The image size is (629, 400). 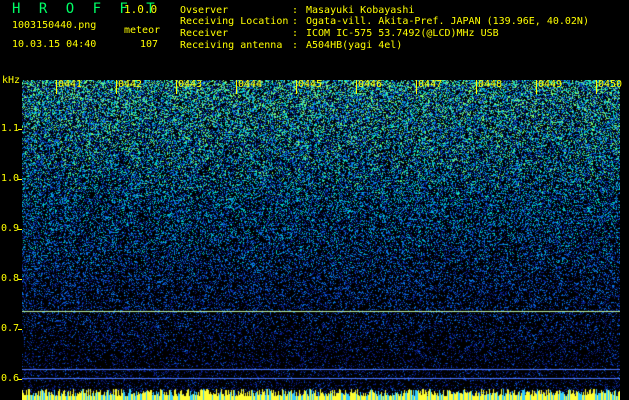 What do you see at coordinates (141, 9) in the screenshot?
I see `app-version: 1.0.0` at bounding box center [141, 9].